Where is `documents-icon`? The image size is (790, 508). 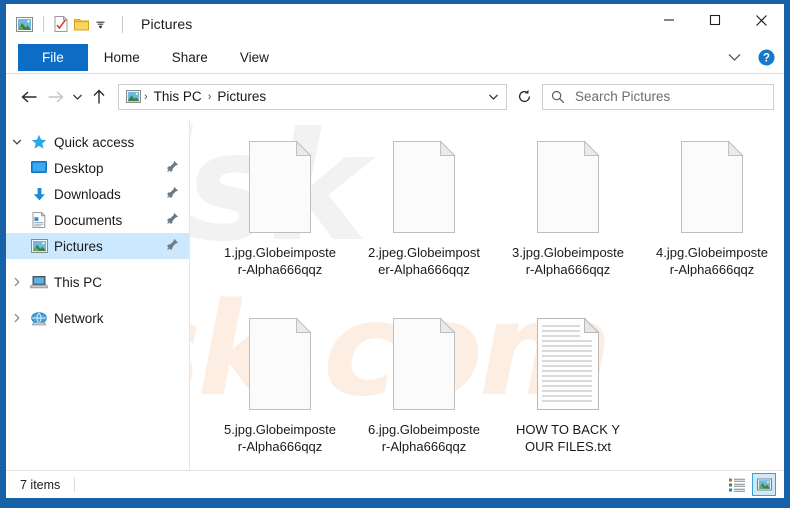
documents-icon is located at coordinates (39, 220).